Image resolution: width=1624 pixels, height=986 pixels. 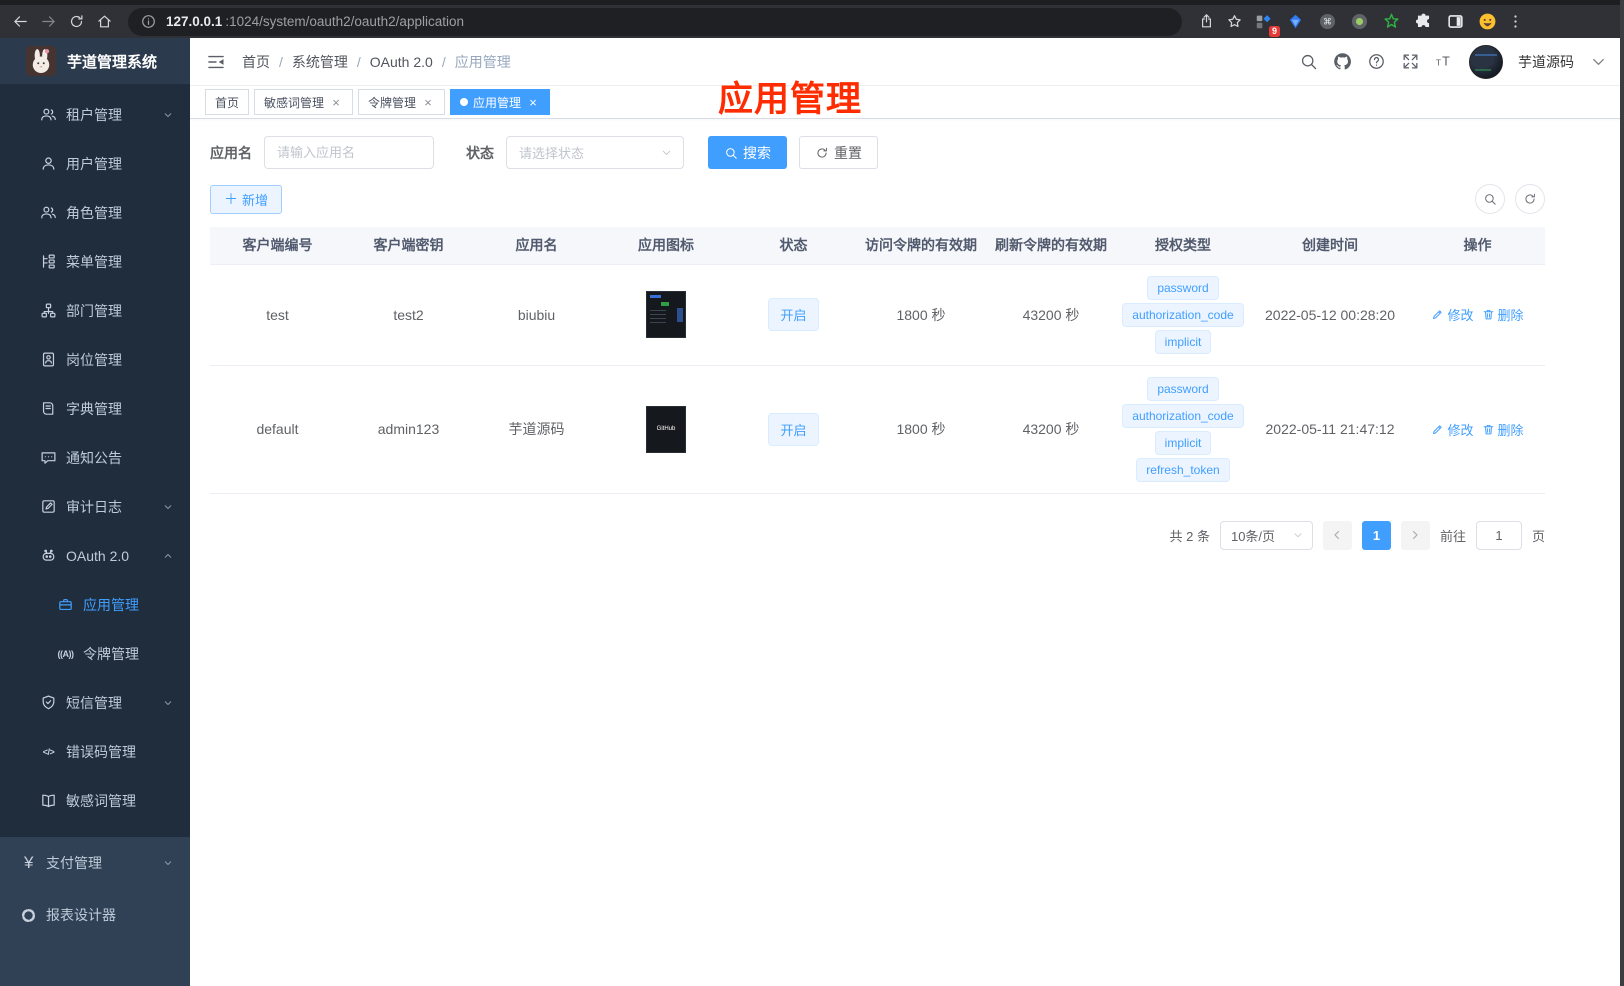 I want to click on column-header-actions: 操作, so click(x=1477, y=245).